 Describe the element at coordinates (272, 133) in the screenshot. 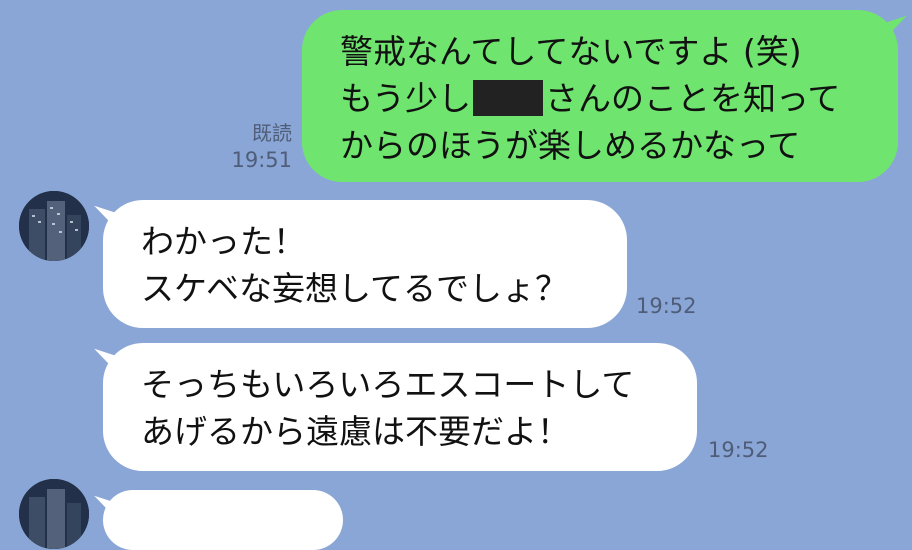

I see `read-receipt: 既読` at that location.